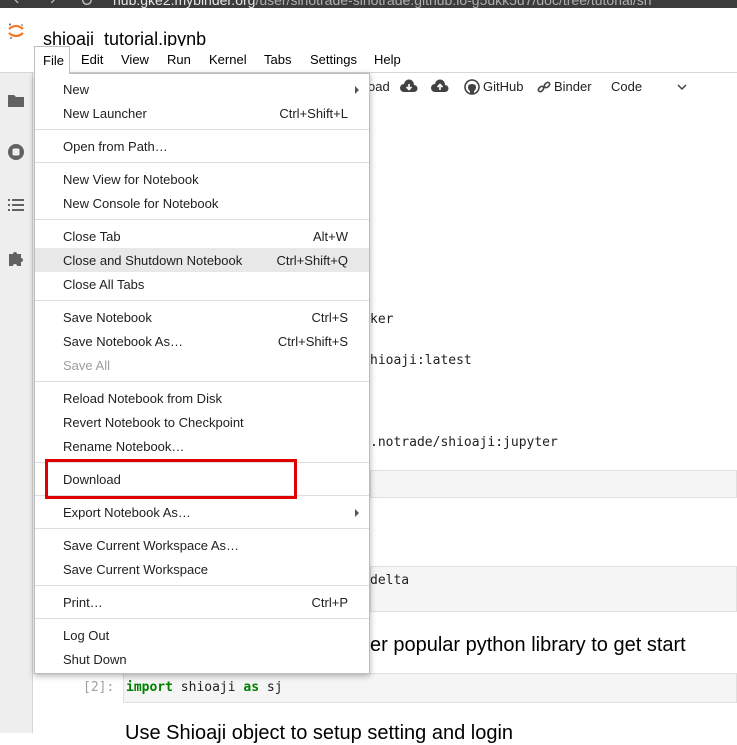 The height and width of the screenshot is (745, 737). Describe the element at coordinates (202, 659) in the screenshot. I see `menu-item-shutdown: Shut Down` at that location.